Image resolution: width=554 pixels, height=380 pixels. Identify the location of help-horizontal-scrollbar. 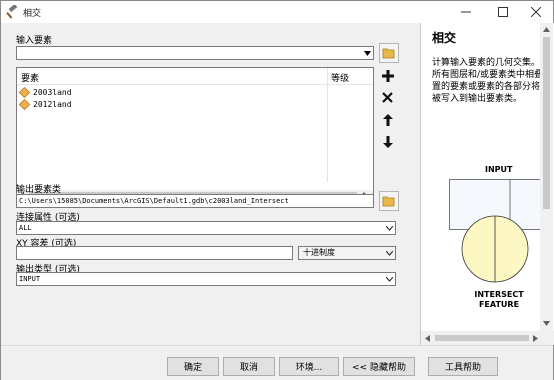
(487, 338).